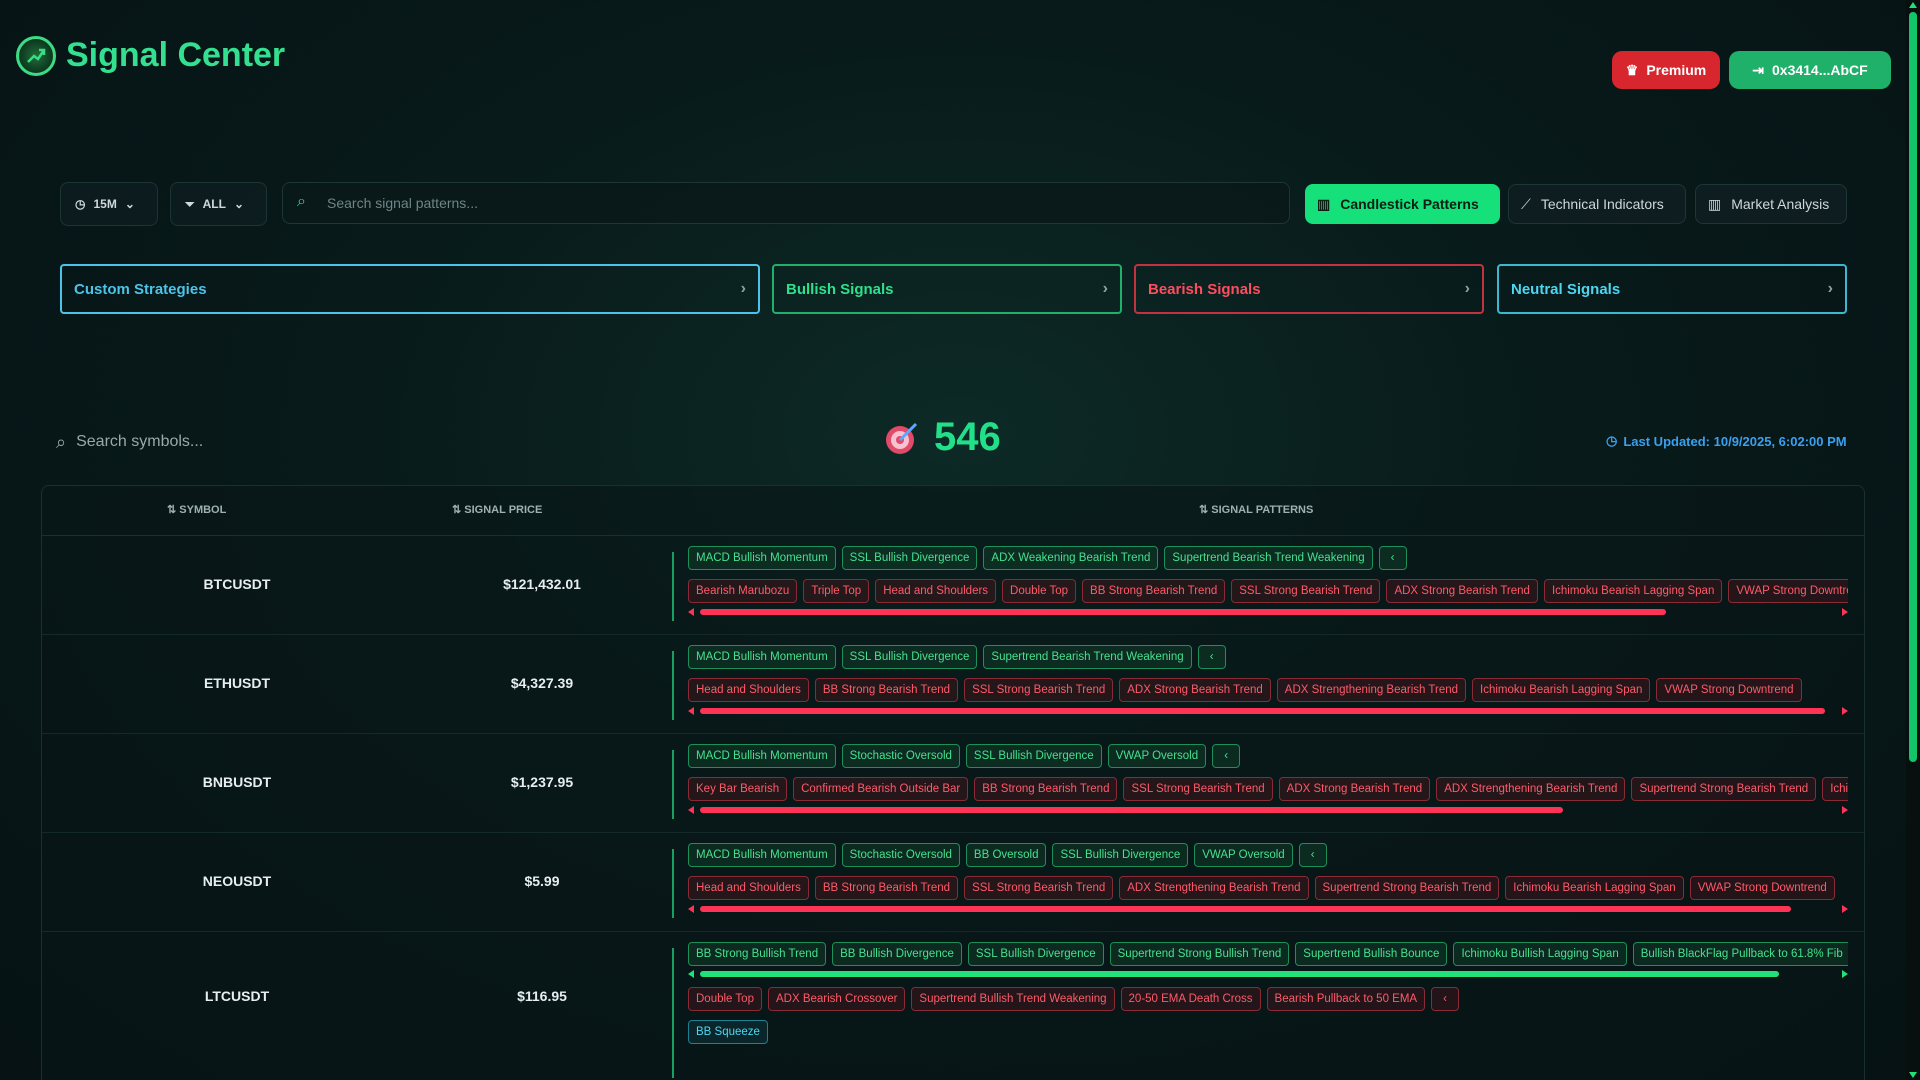 Image resolution: width=1920 pixels, height=1080 pixels. What do you see at coordinates (1087, 657) in the screenshot?
I see `bullish-signal-tag: Supertrend Bearish Trend Weakening` at bounding box center [1087, 657].